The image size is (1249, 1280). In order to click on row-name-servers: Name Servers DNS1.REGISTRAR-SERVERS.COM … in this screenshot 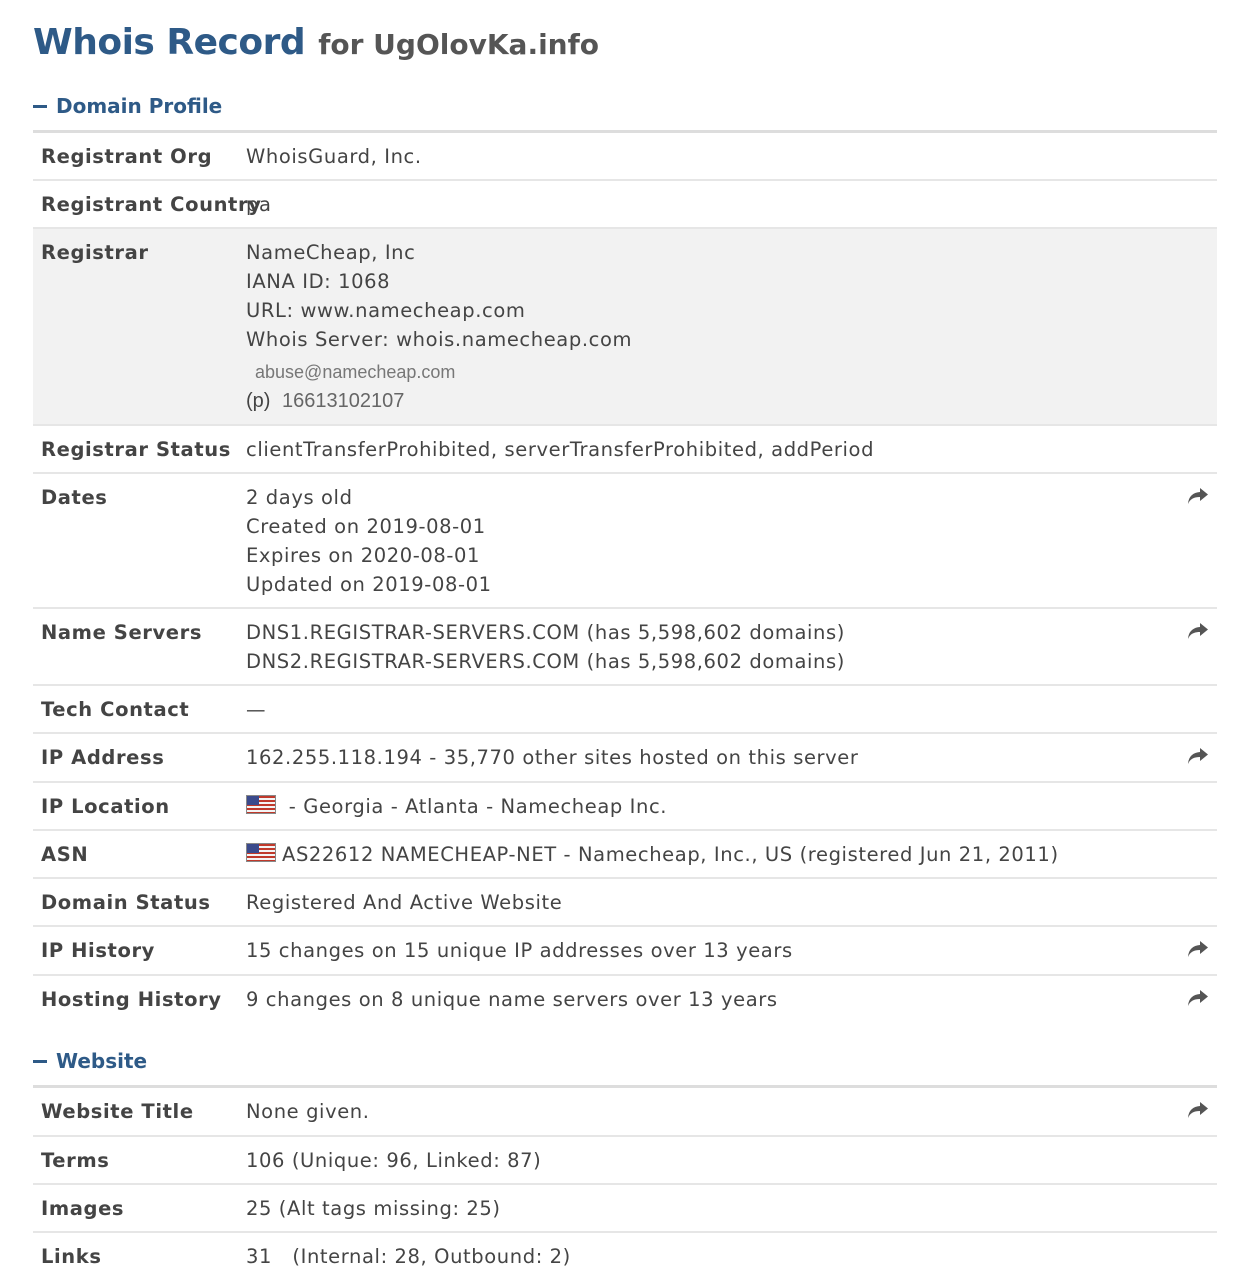, I will do `click(625, 647)`.